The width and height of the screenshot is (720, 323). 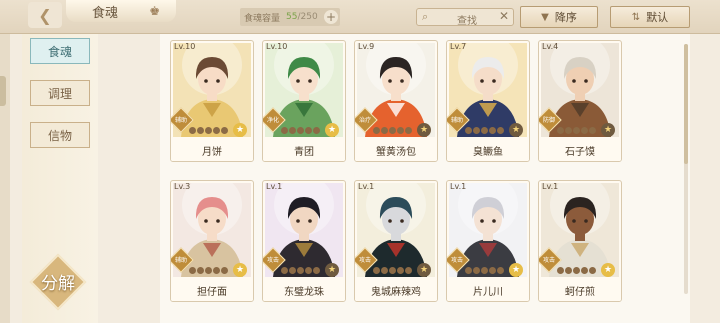 I want to click on tab-xinwu: 信物, so click(x=60, y=135).